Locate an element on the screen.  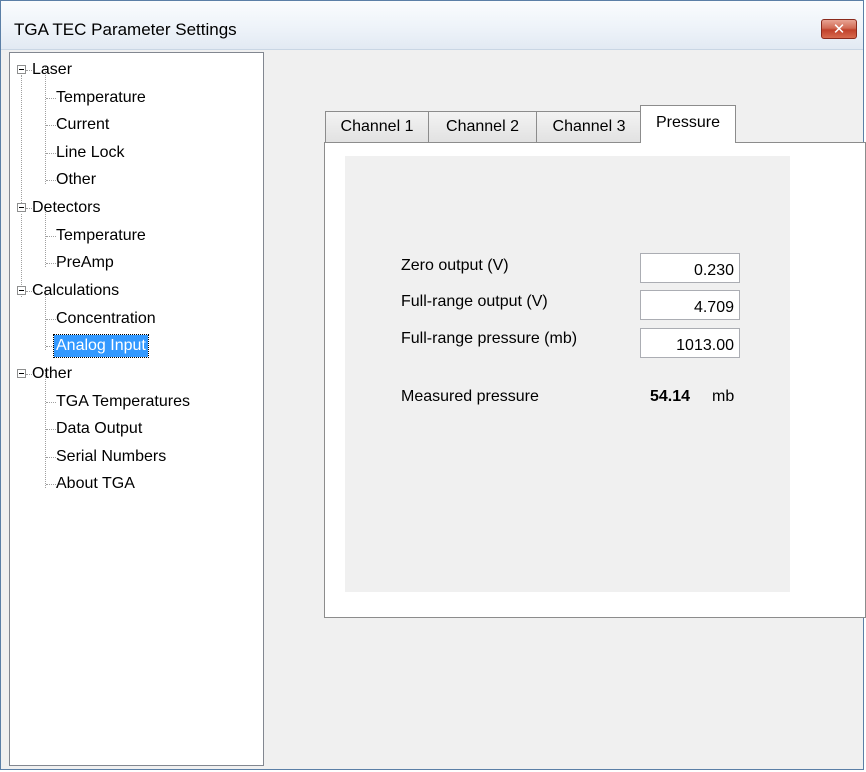
measured-pressure-label: Measured pressure is located at coordinates (470, 396).